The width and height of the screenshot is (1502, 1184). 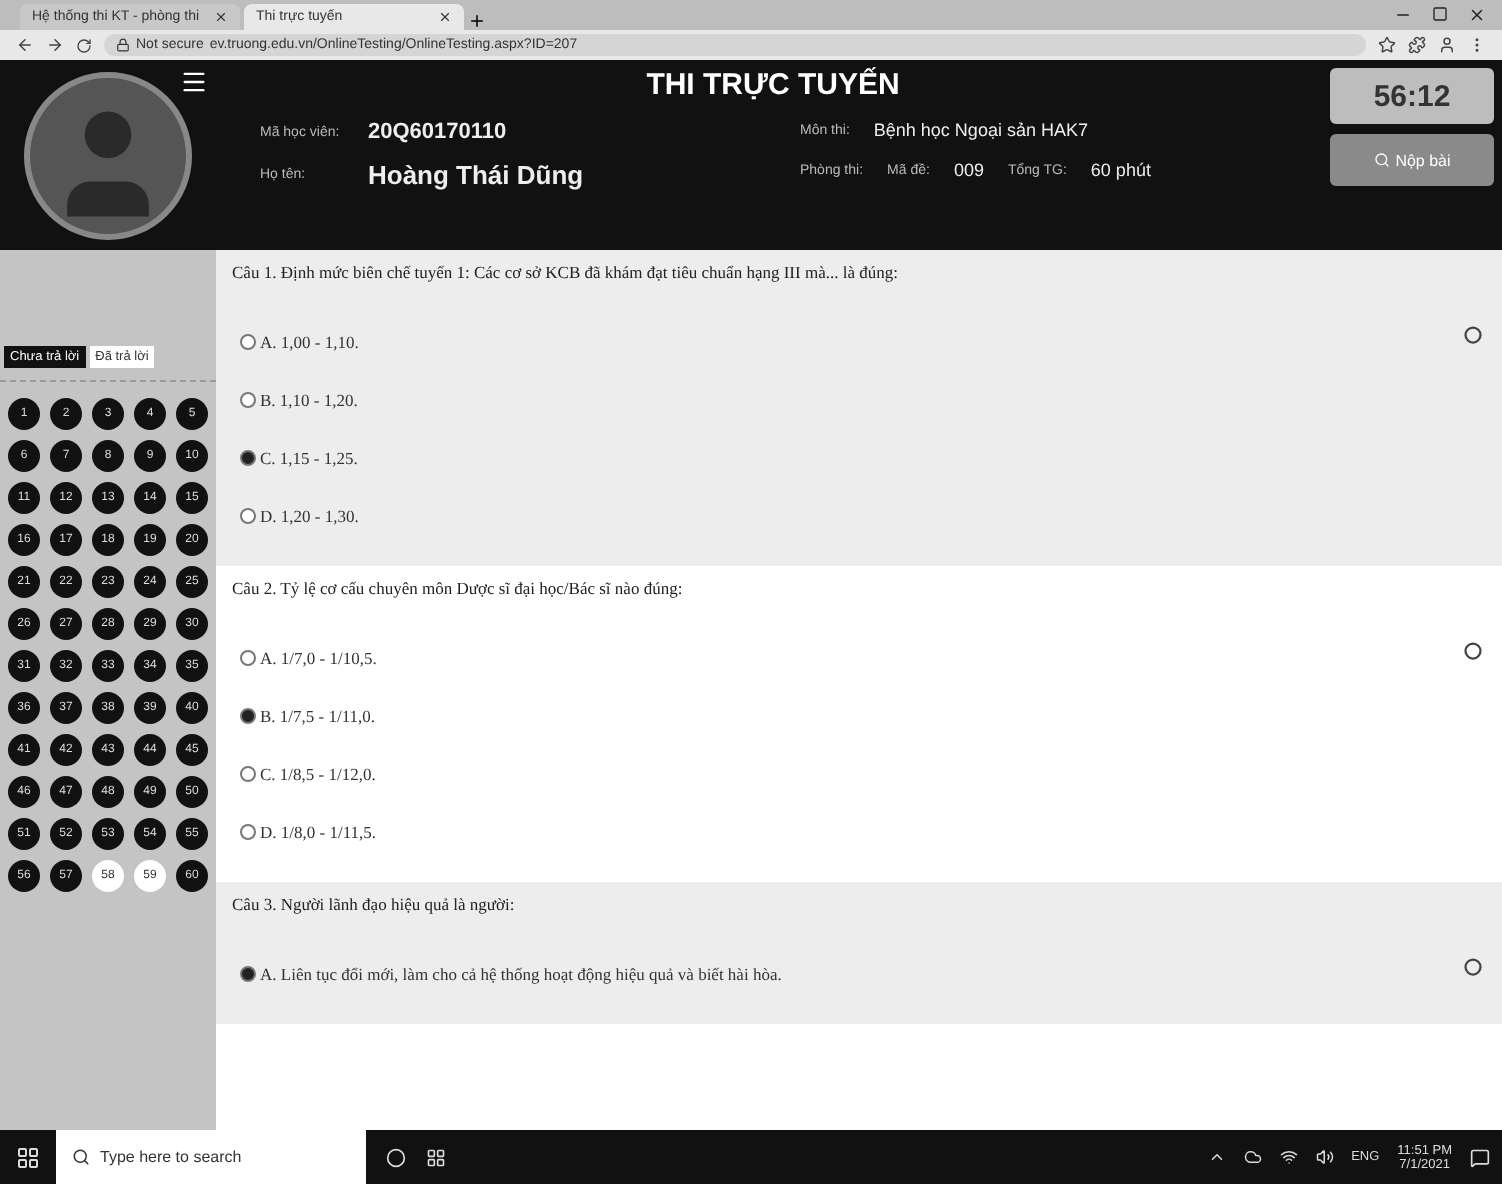 What do you see at coordinates (861, 974) in the screenshot?
I see `answer-option: A. Liên tục đổi mới, làm cho cả hệ thống hoạt động hiệu quả và biết hài hòa.` at bounding box center [861, 974].